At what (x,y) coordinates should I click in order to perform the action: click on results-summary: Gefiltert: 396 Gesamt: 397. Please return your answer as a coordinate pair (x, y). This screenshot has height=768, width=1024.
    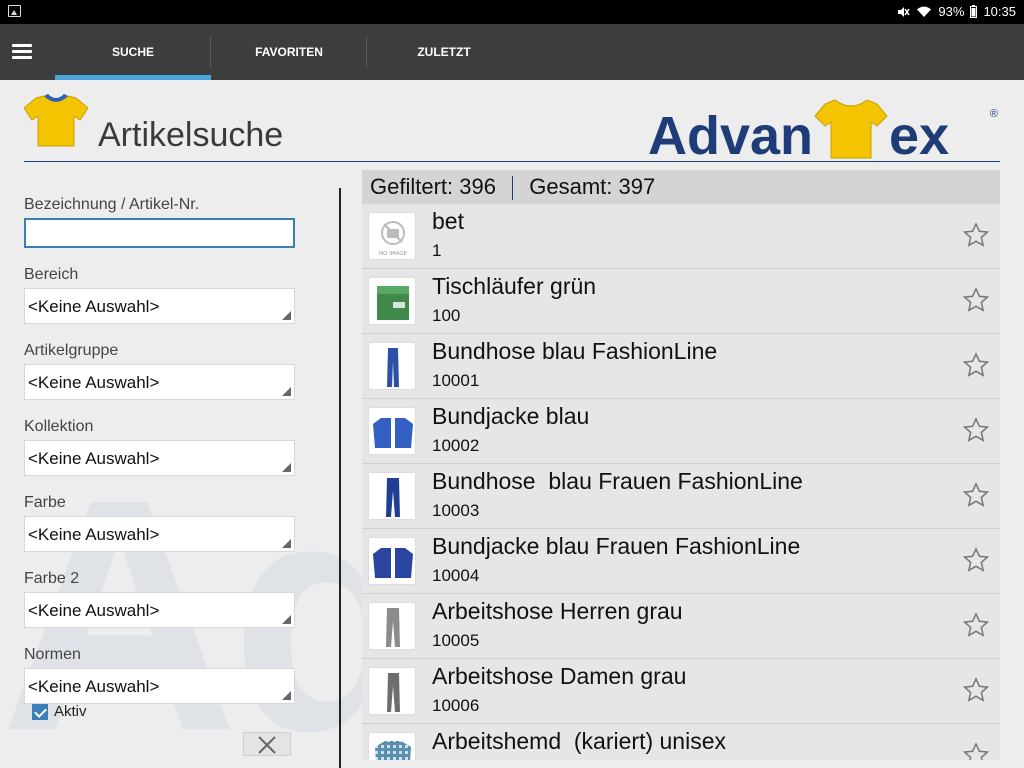
    Looking at the image, I should click on (681, 187).